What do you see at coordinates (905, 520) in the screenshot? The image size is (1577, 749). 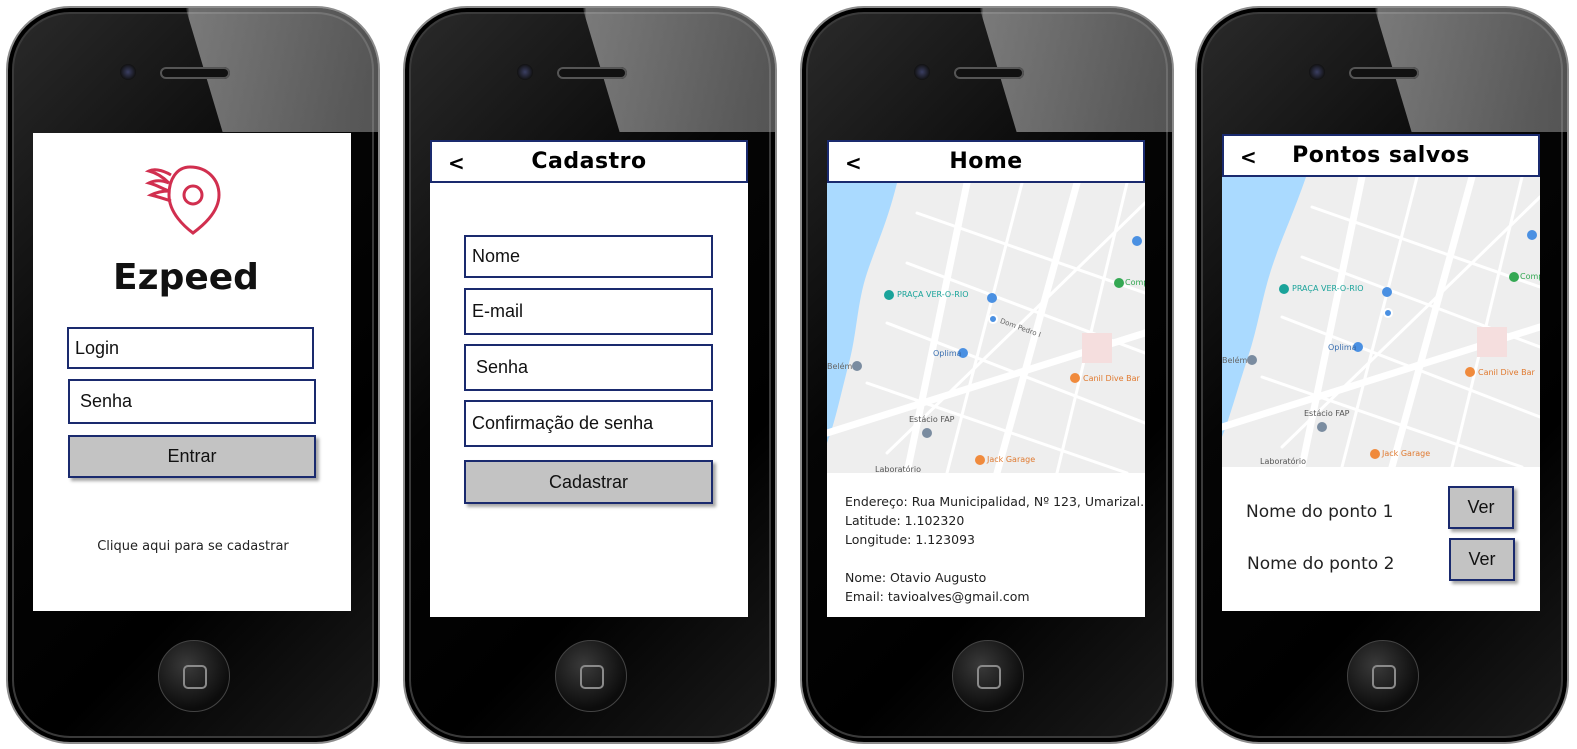 I see `latitude-text: Latitude: 1.102320` at bounding box center [905, 520].